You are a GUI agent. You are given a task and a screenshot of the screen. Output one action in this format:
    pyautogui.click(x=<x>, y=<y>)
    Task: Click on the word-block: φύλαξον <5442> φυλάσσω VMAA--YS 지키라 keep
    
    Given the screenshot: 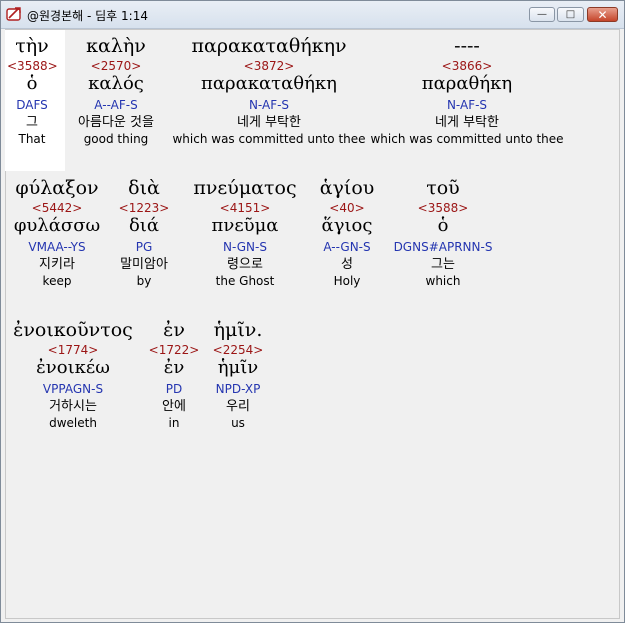 What is the action you would take?
    pyautogui.click(x=57, y=232)
    